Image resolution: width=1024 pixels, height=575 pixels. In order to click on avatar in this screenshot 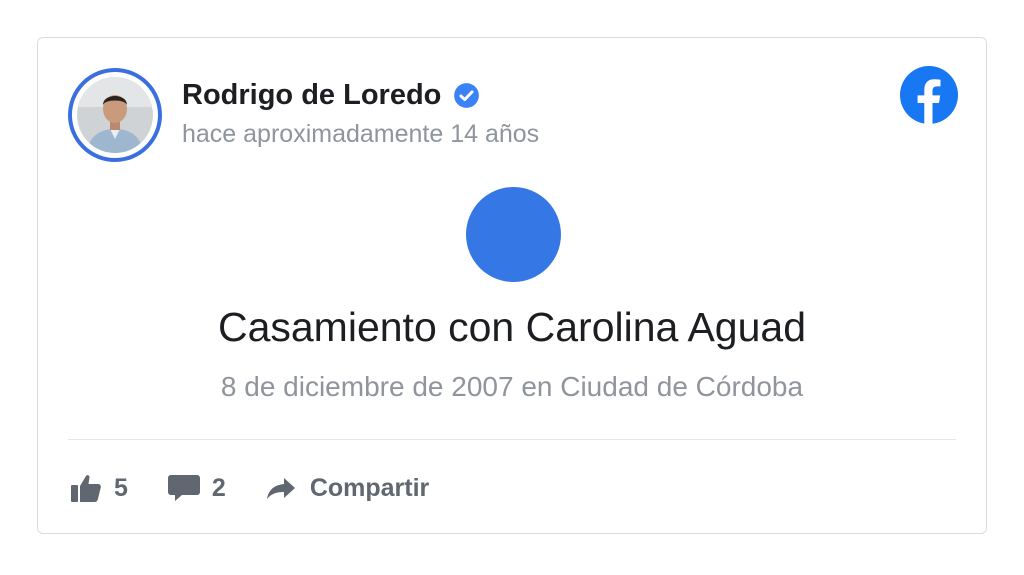, I will do `click(115, 115)`.